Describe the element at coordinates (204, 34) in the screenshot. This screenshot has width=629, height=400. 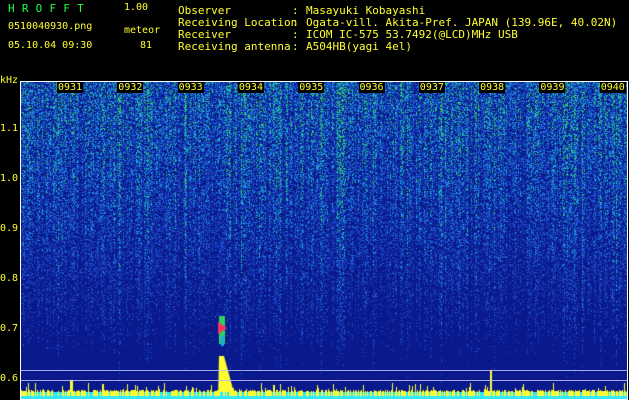
I see `receiver-key: Receiver` at that location.